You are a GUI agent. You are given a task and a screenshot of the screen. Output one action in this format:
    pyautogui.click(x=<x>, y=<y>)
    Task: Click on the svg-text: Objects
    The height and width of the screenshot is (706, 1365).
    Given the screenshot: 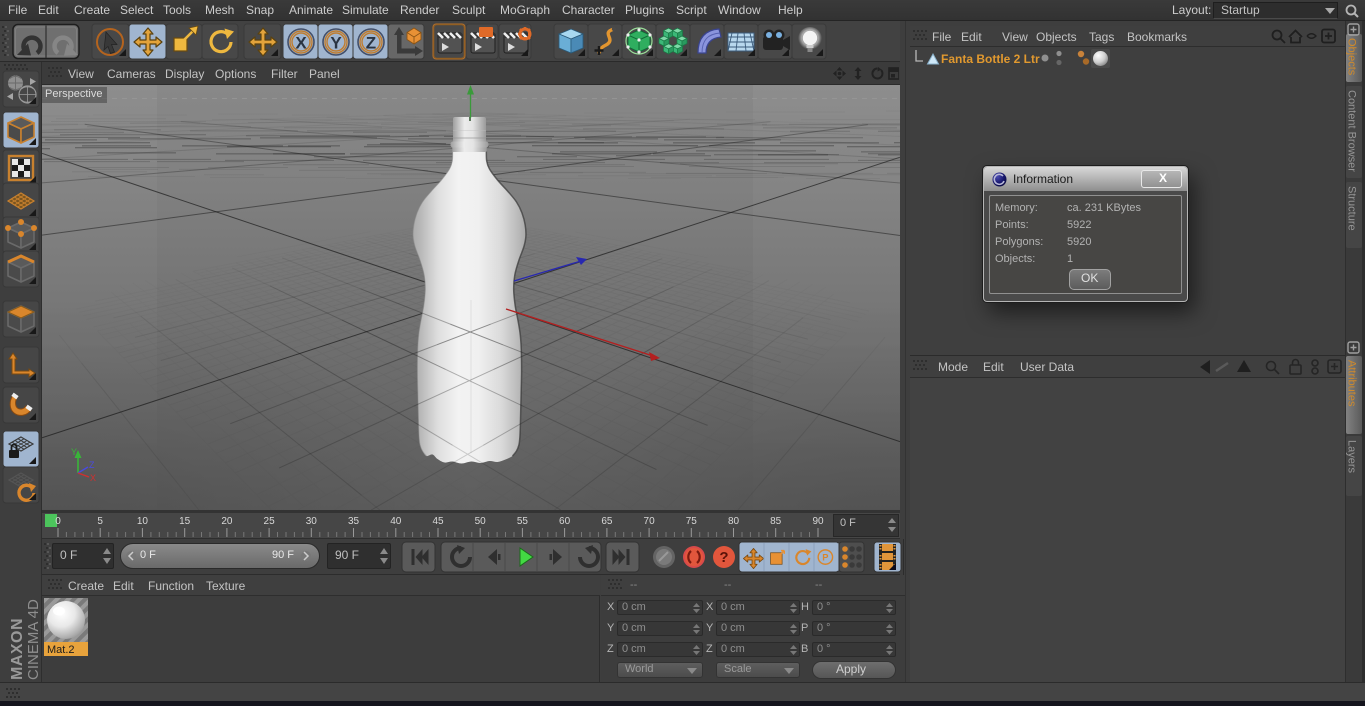 What is the action you would take?
    pyautogui.click(x=1352, y=57)
    